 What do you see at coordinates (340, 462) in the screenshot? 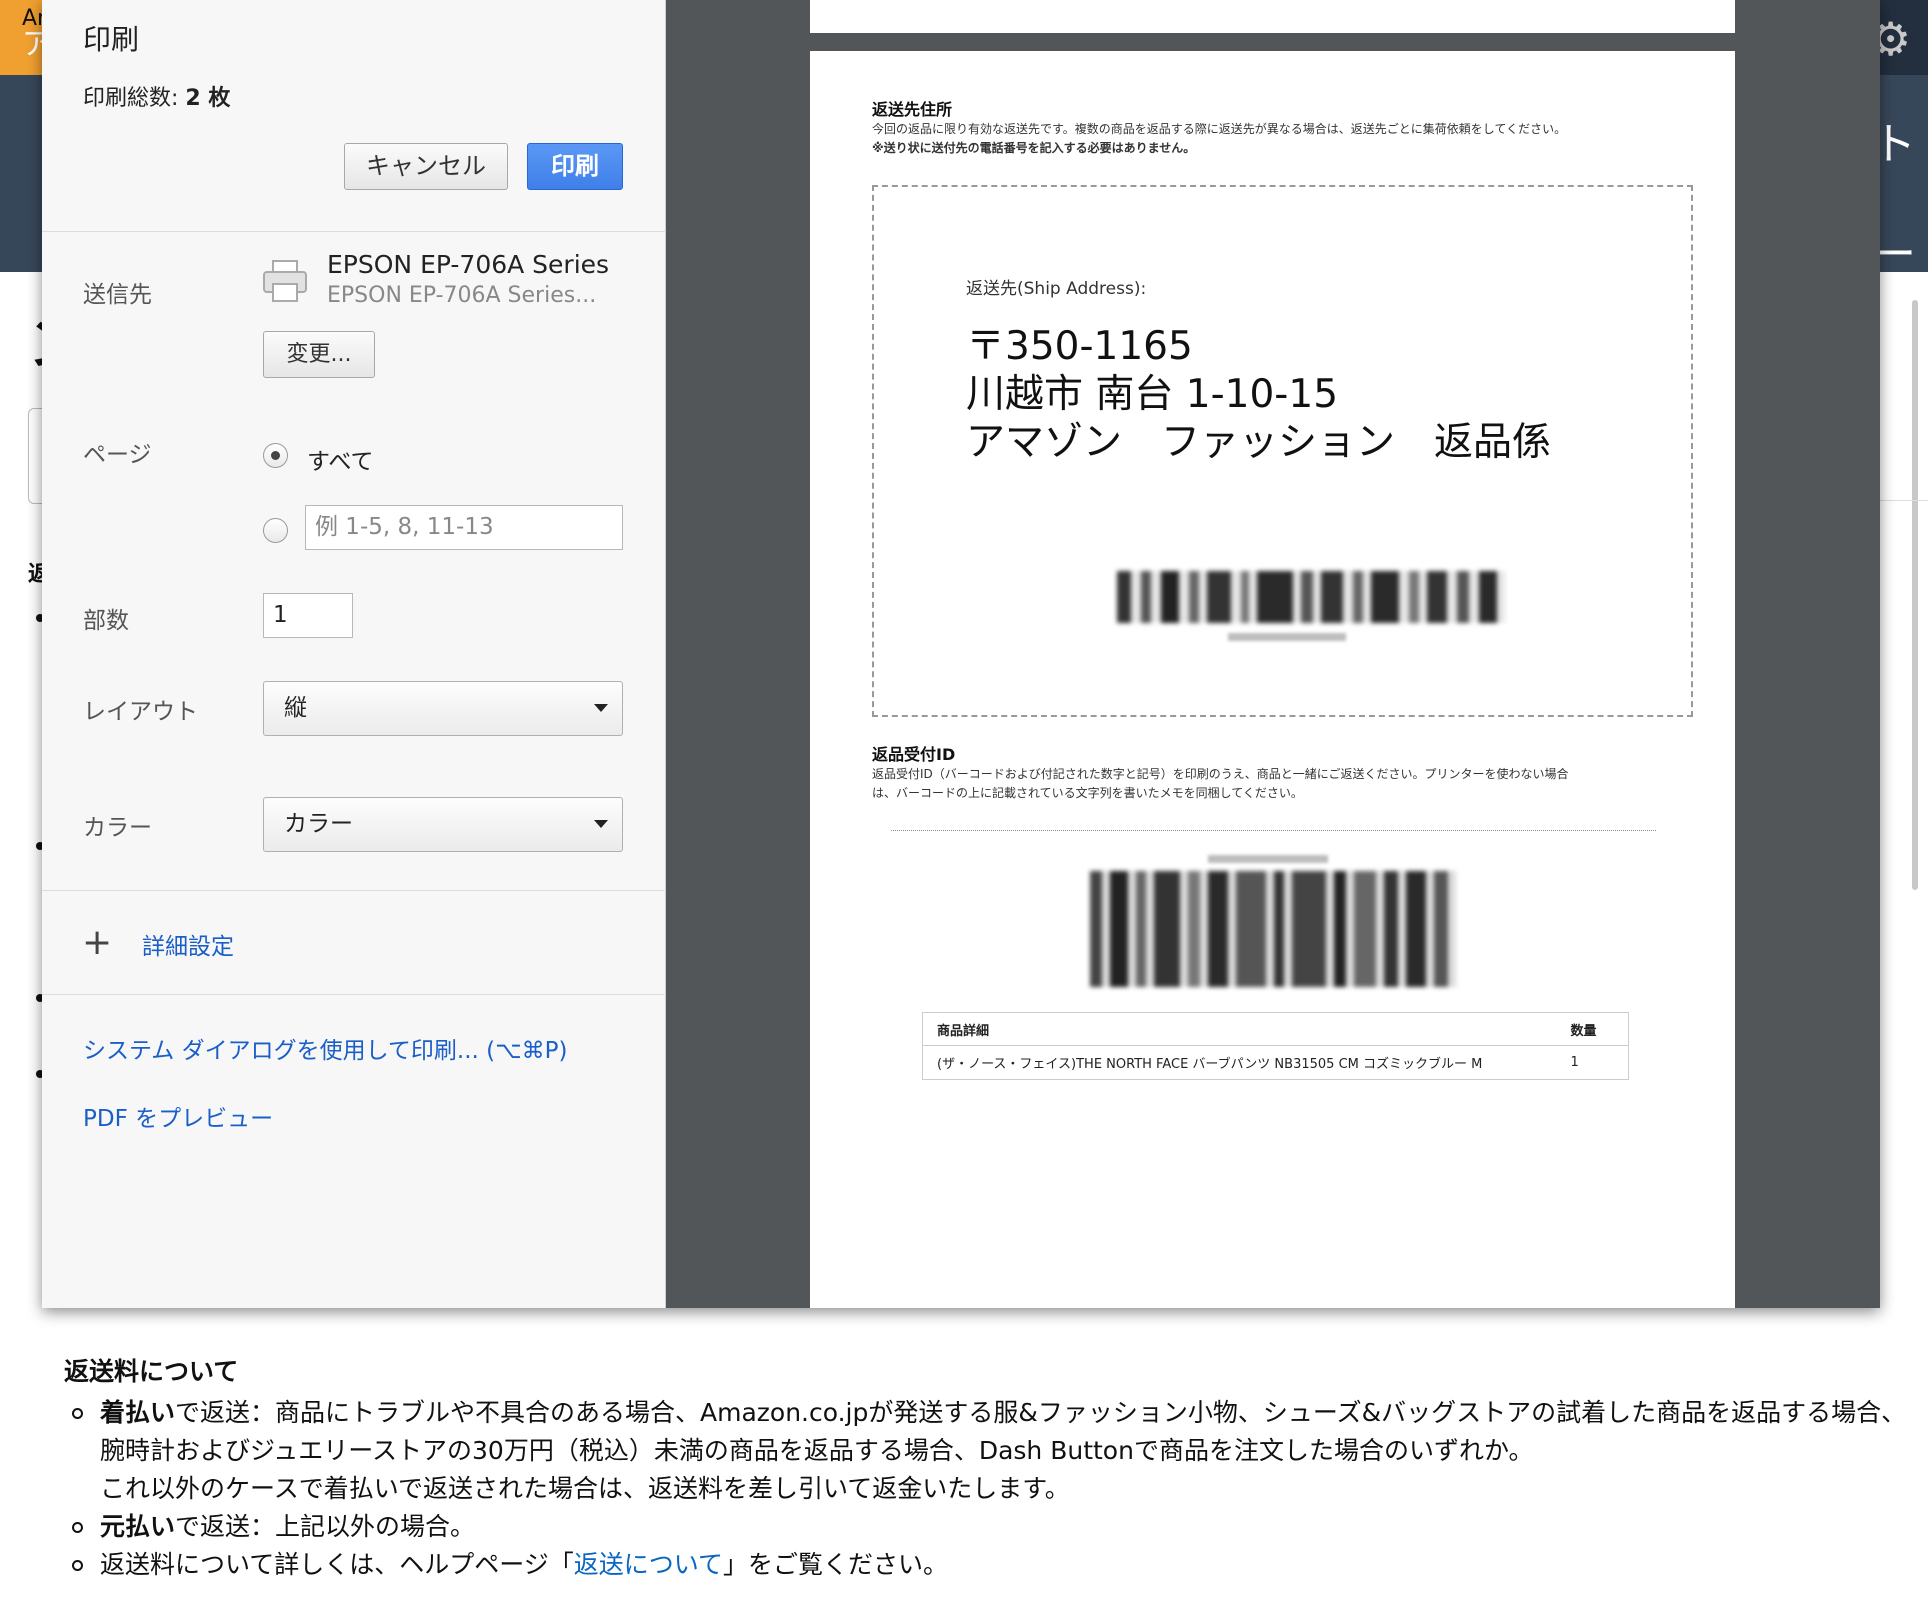
I see `pages-all-label: すべて` at bounding box center [340, 462].